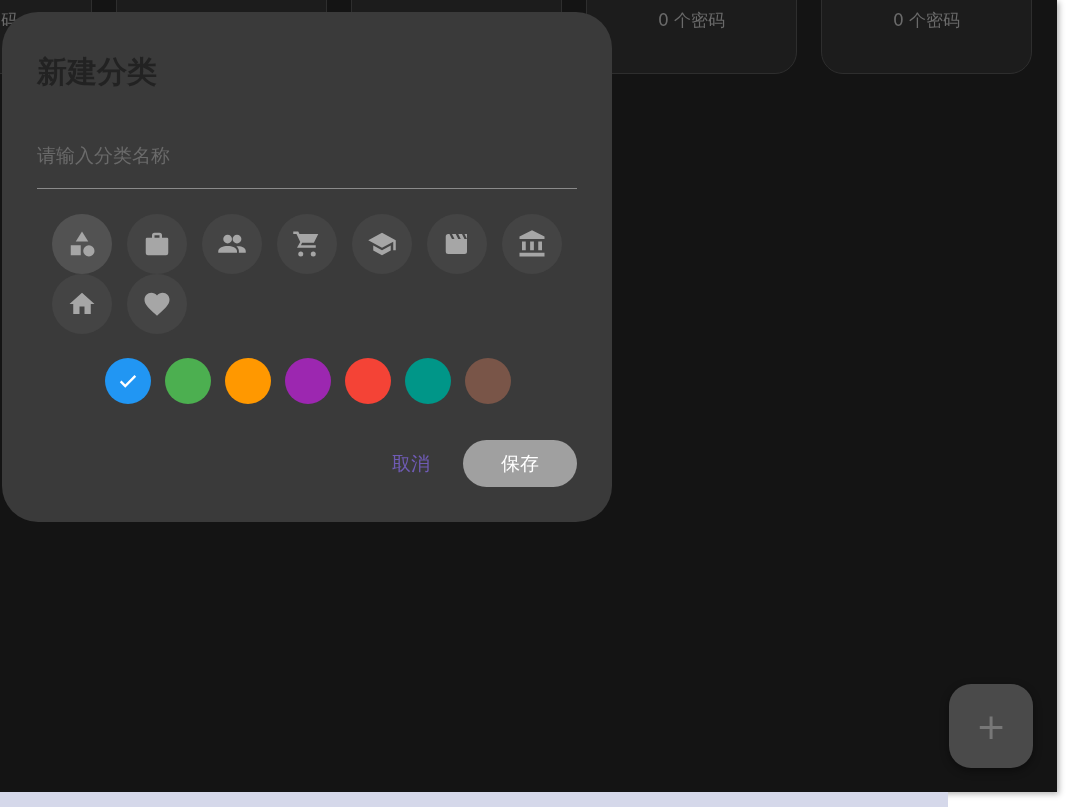 The image size is (1075, 807). Describe the element at coordinates (411, 463) in the screenshot. I see `cancel-button: 取消` at that location.